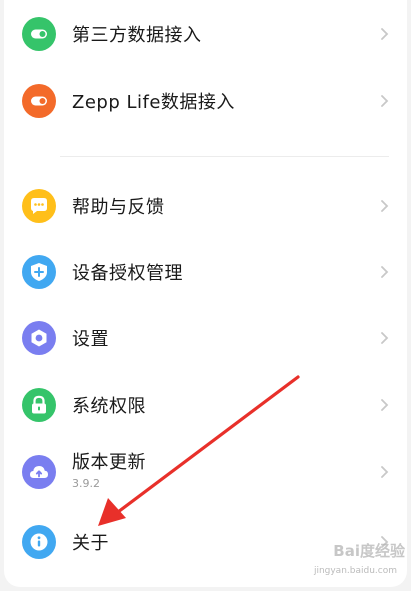 The height and width of the screenshot is (591, 411). I want to click on shield-icon, so click(39, 272).